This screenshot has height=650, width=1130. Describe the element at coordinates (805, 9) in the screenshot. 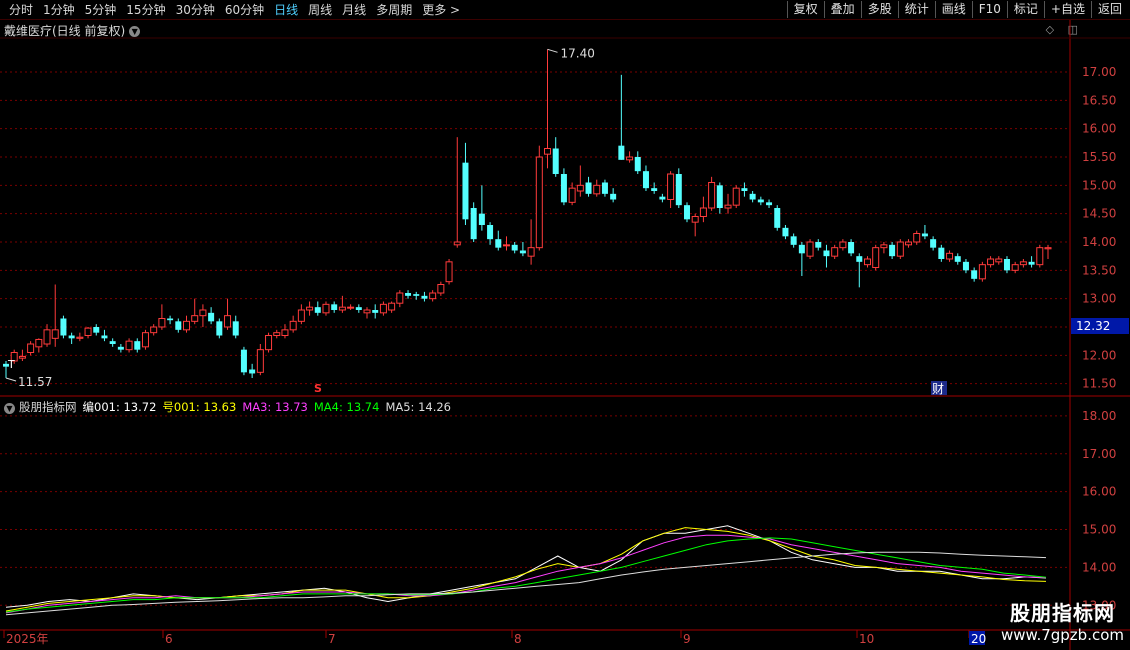

I see `action-button-0: 复权` at that location.